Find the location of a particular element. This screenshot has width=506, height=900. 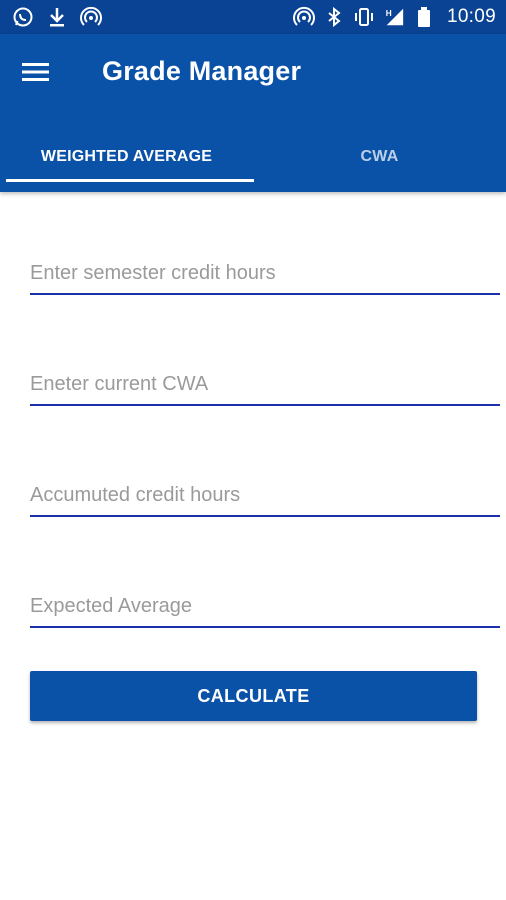

battery-icon is located at coordinates (424, 17).